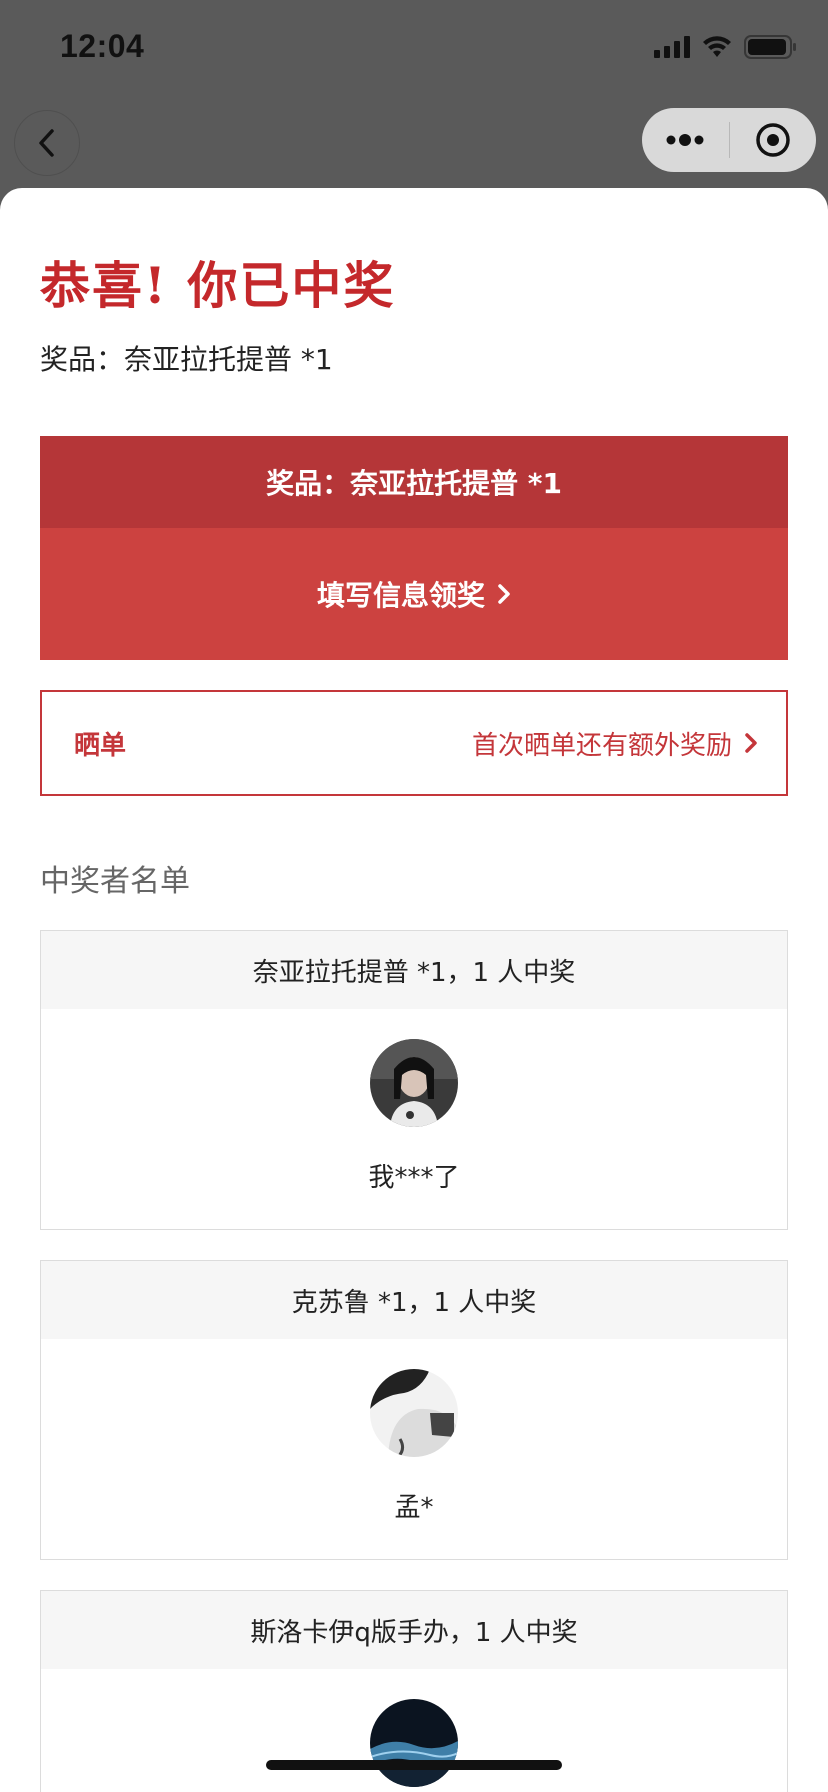 This screenshot has height=1792, width=828. I want to click on winners-title: 中奖者名单, so click(115, 881).